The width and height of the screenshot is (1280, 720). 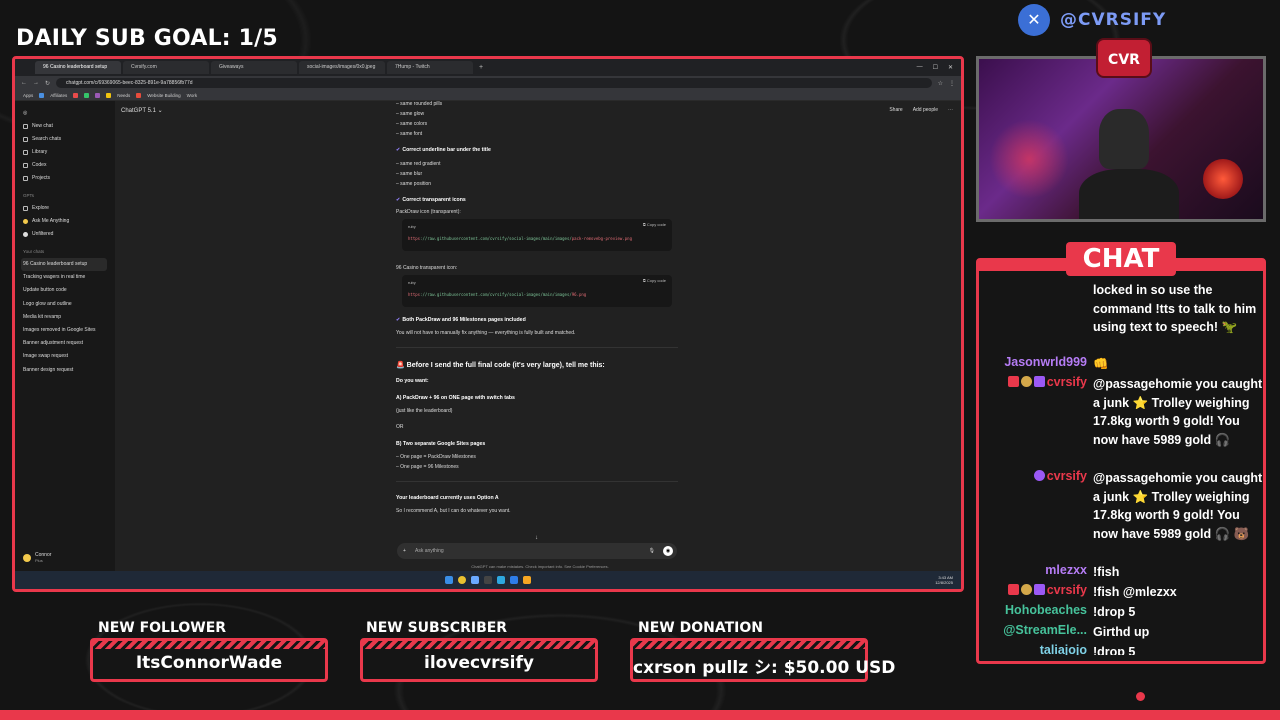 I want to click on gpts-header: GPTs, so click(x=29, y=195).